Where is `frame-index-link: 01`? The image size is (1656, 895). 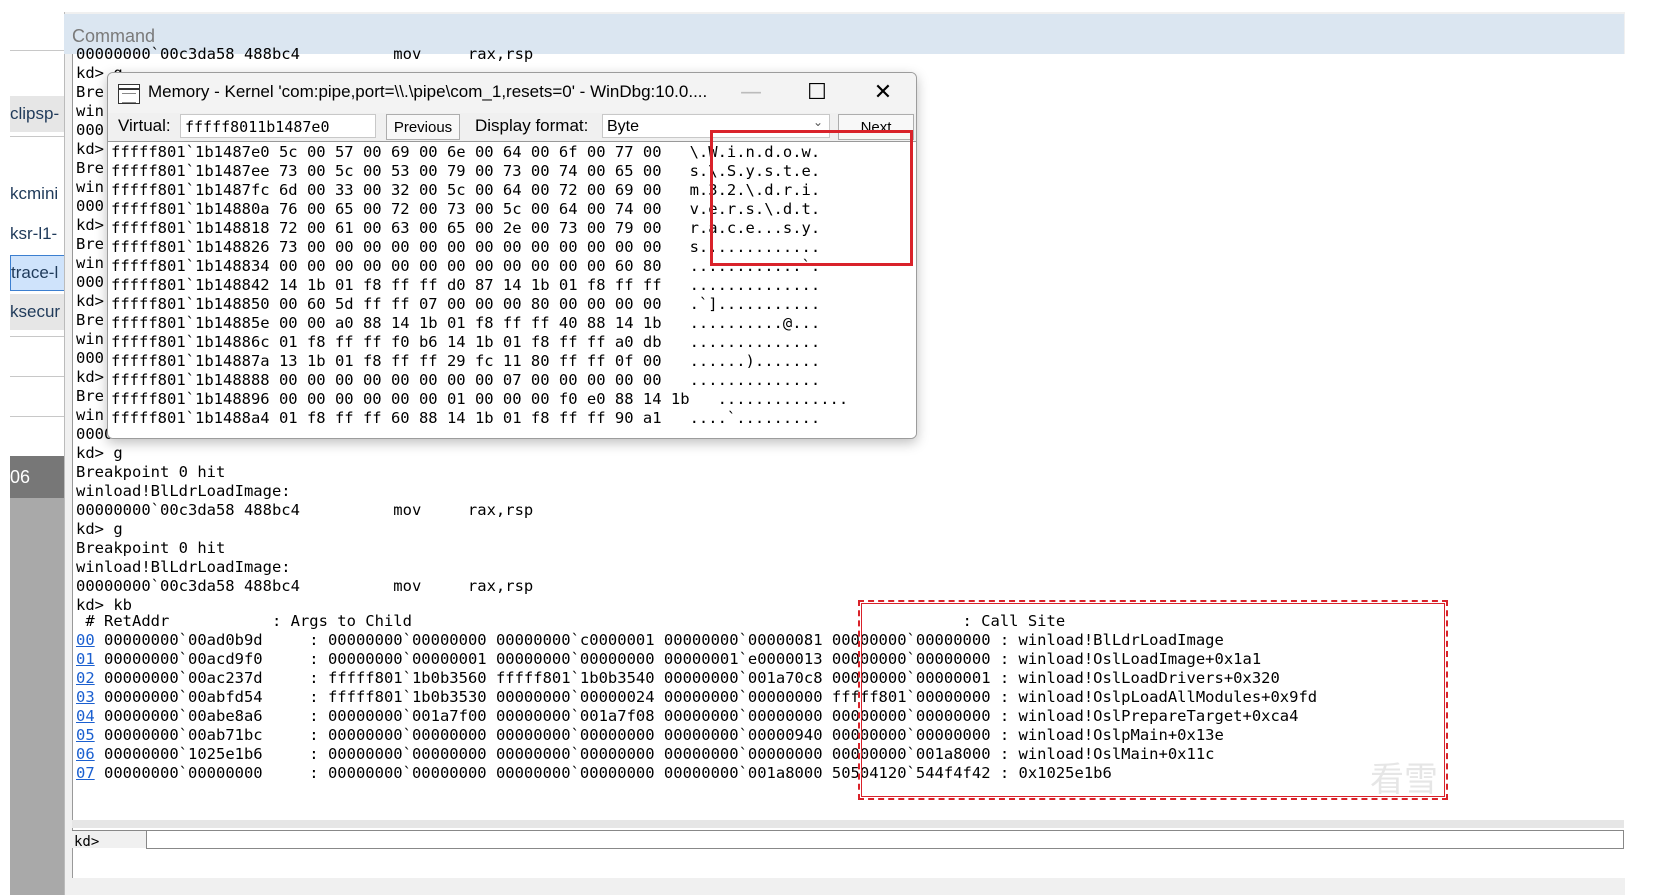
frame-index-link: 01 is located at coordinates (85, 659).